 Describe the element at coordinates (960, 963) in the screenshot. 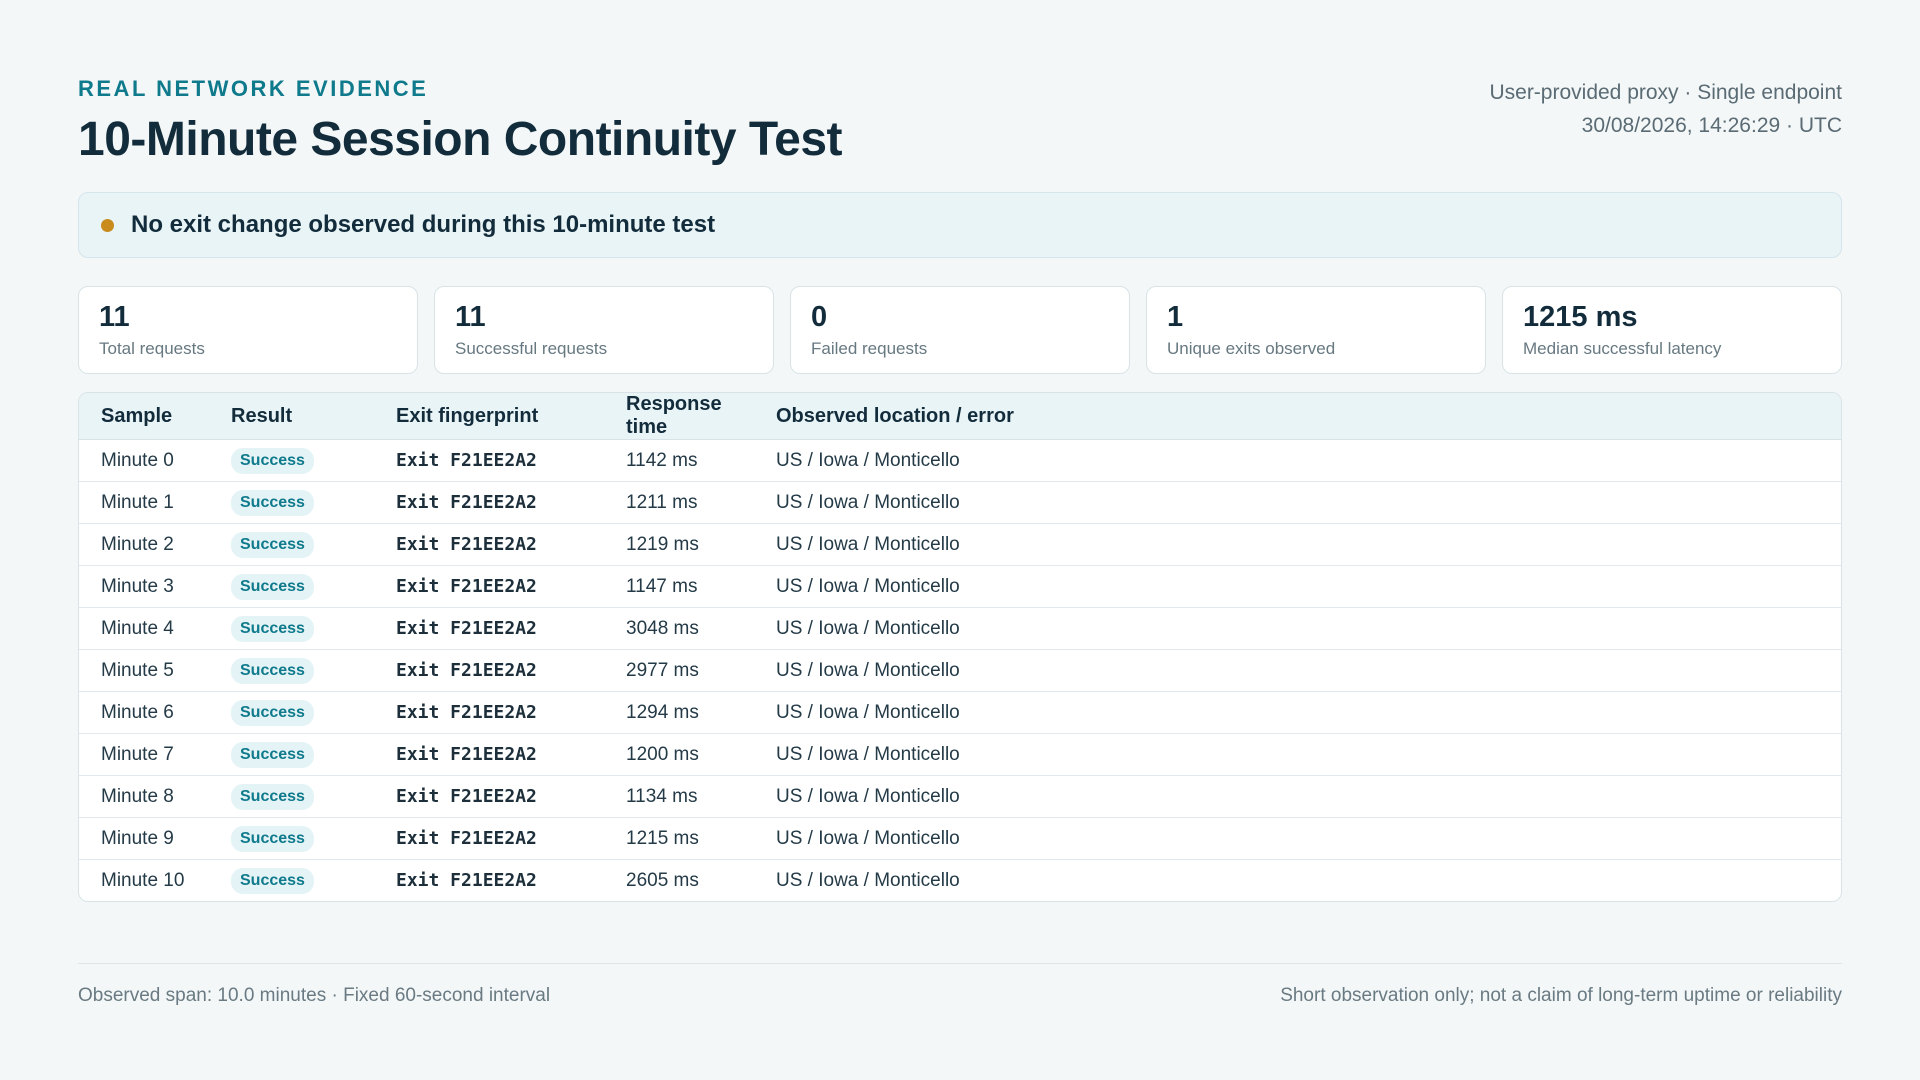

I see `footer-divider` at that location.